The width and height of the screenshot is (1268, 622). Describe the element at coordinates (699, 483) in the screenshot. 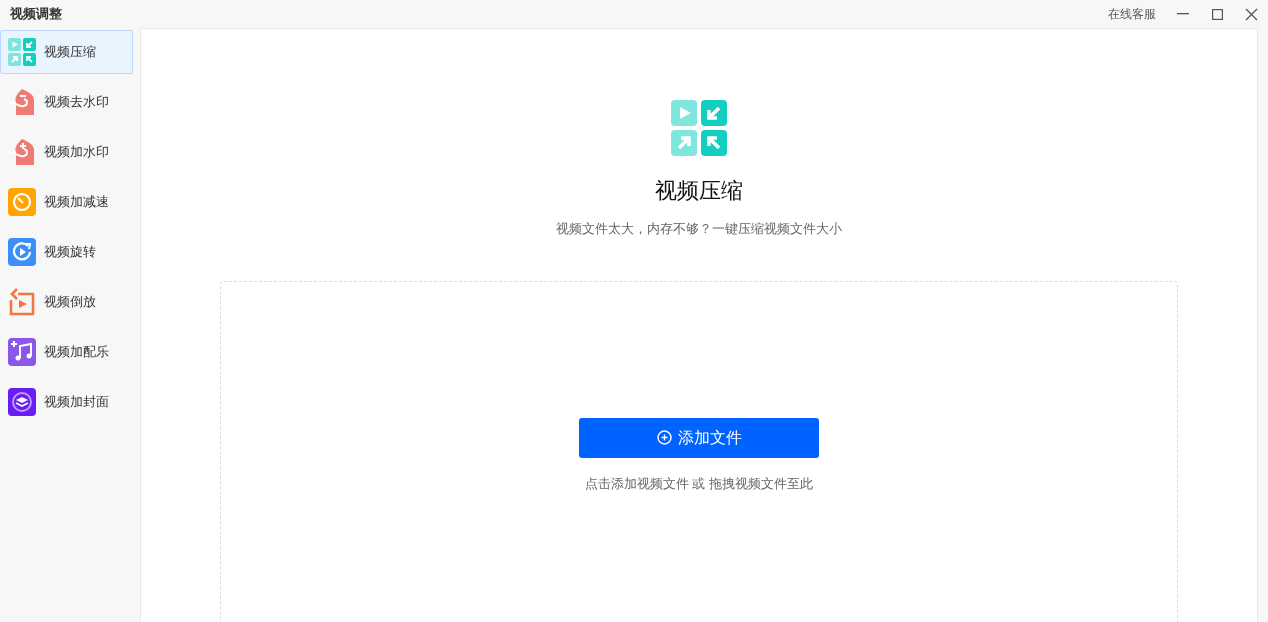

I see `drop-hint: 点击添加视频文件 或 拖拽视频文件至此` at that location.